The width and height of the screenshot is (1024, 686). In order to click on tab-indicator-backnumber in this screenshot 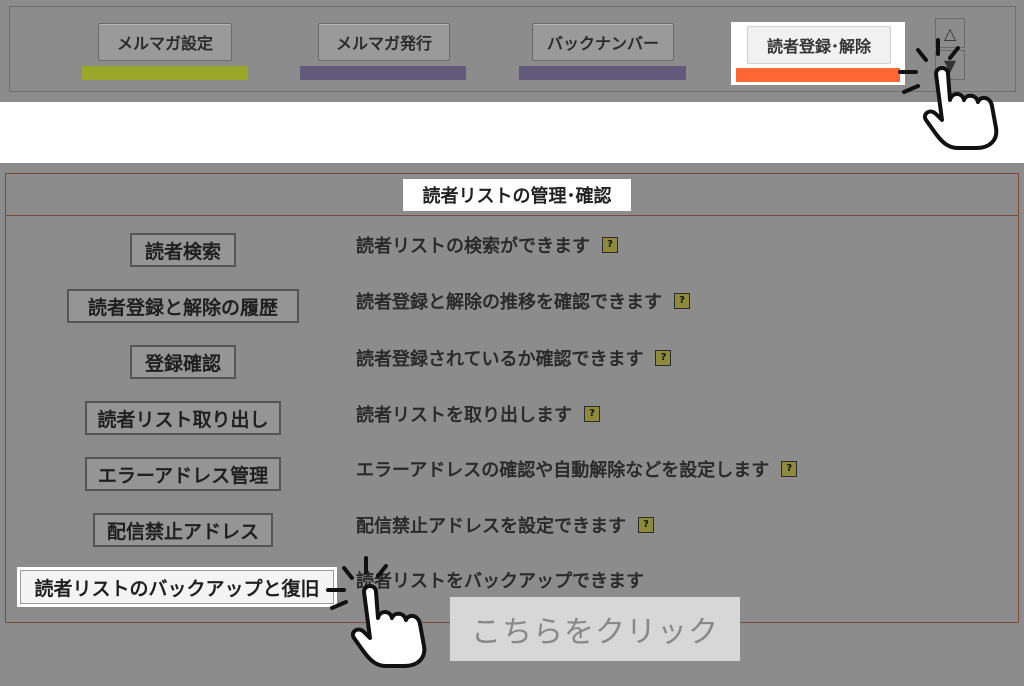, I will do `click(602, 73)`.